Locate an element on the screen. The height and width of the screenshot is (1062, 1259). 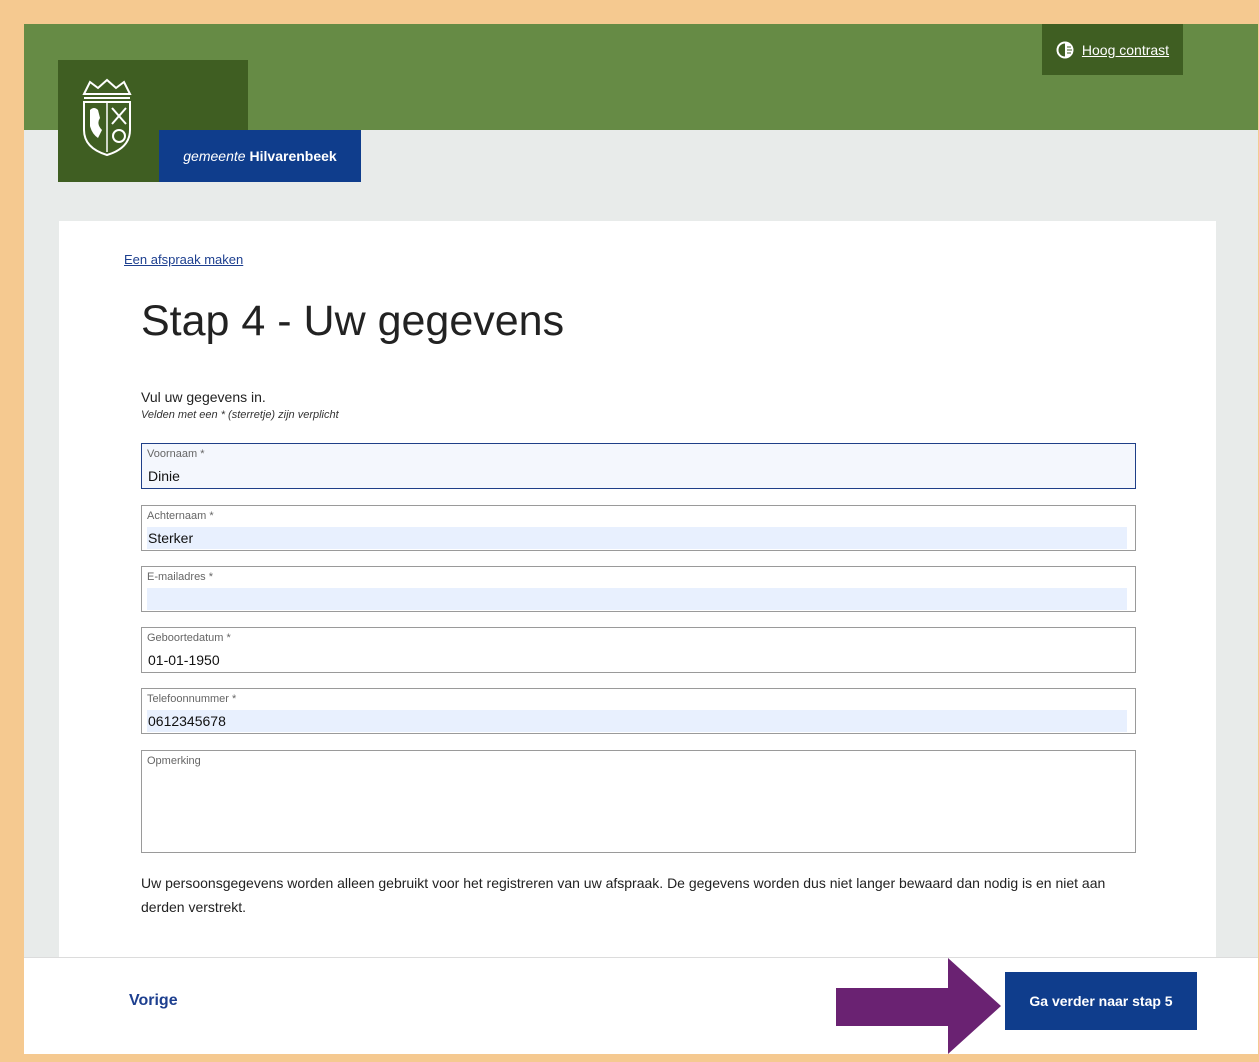
opmerking-input is located at coordinates (639, 813).